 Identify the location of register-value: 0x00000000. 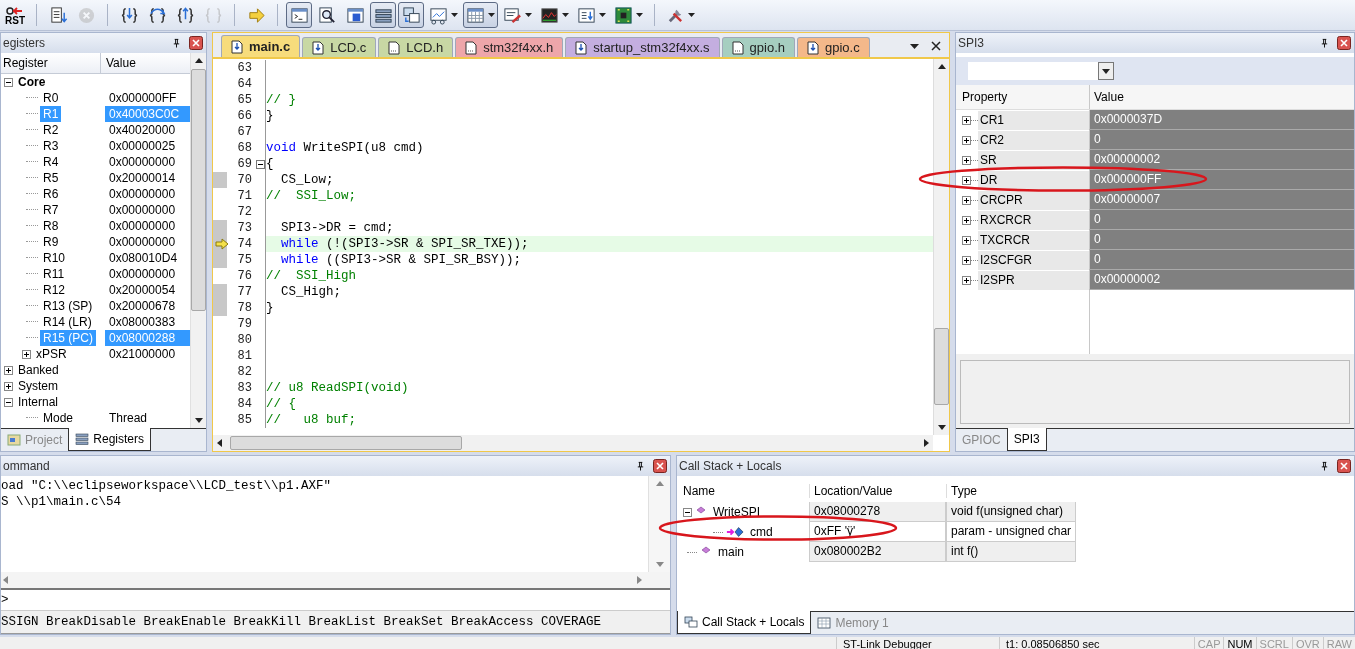
(142, 274).